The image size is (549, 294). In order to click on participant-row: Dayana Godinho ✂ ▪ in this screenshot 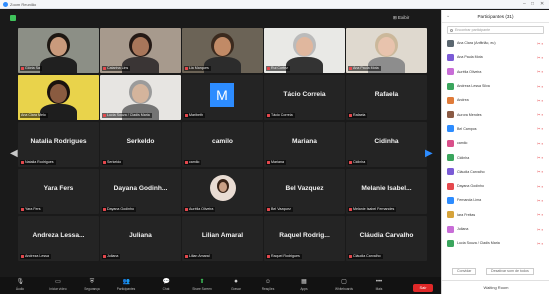, I will do `click(495, 186)`.